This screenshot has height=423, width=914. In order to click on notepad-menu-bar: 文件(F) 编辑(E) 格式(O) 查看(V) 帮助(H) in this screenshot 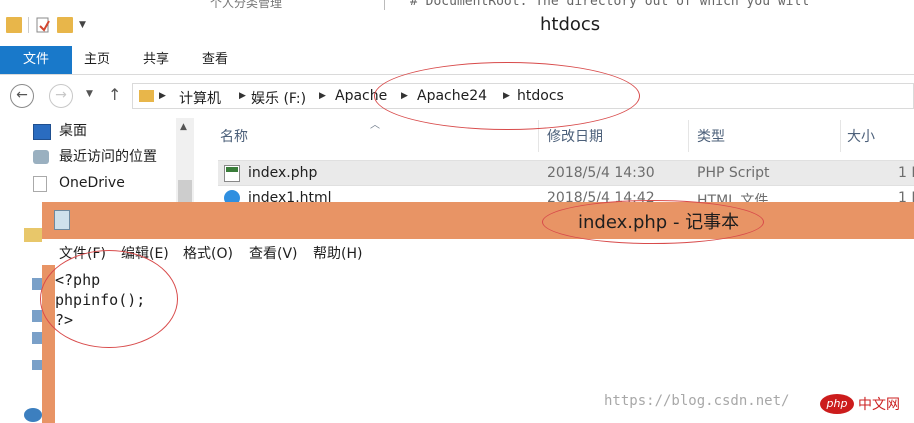, I will do `click(478, 252)`.